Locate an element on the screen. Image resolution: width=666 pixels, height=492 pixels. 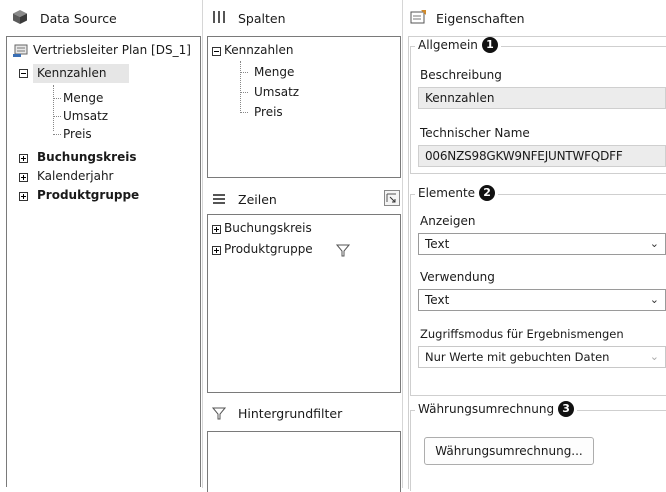
tree-item-measure: Umsatz is located at coordinates (85, 116).